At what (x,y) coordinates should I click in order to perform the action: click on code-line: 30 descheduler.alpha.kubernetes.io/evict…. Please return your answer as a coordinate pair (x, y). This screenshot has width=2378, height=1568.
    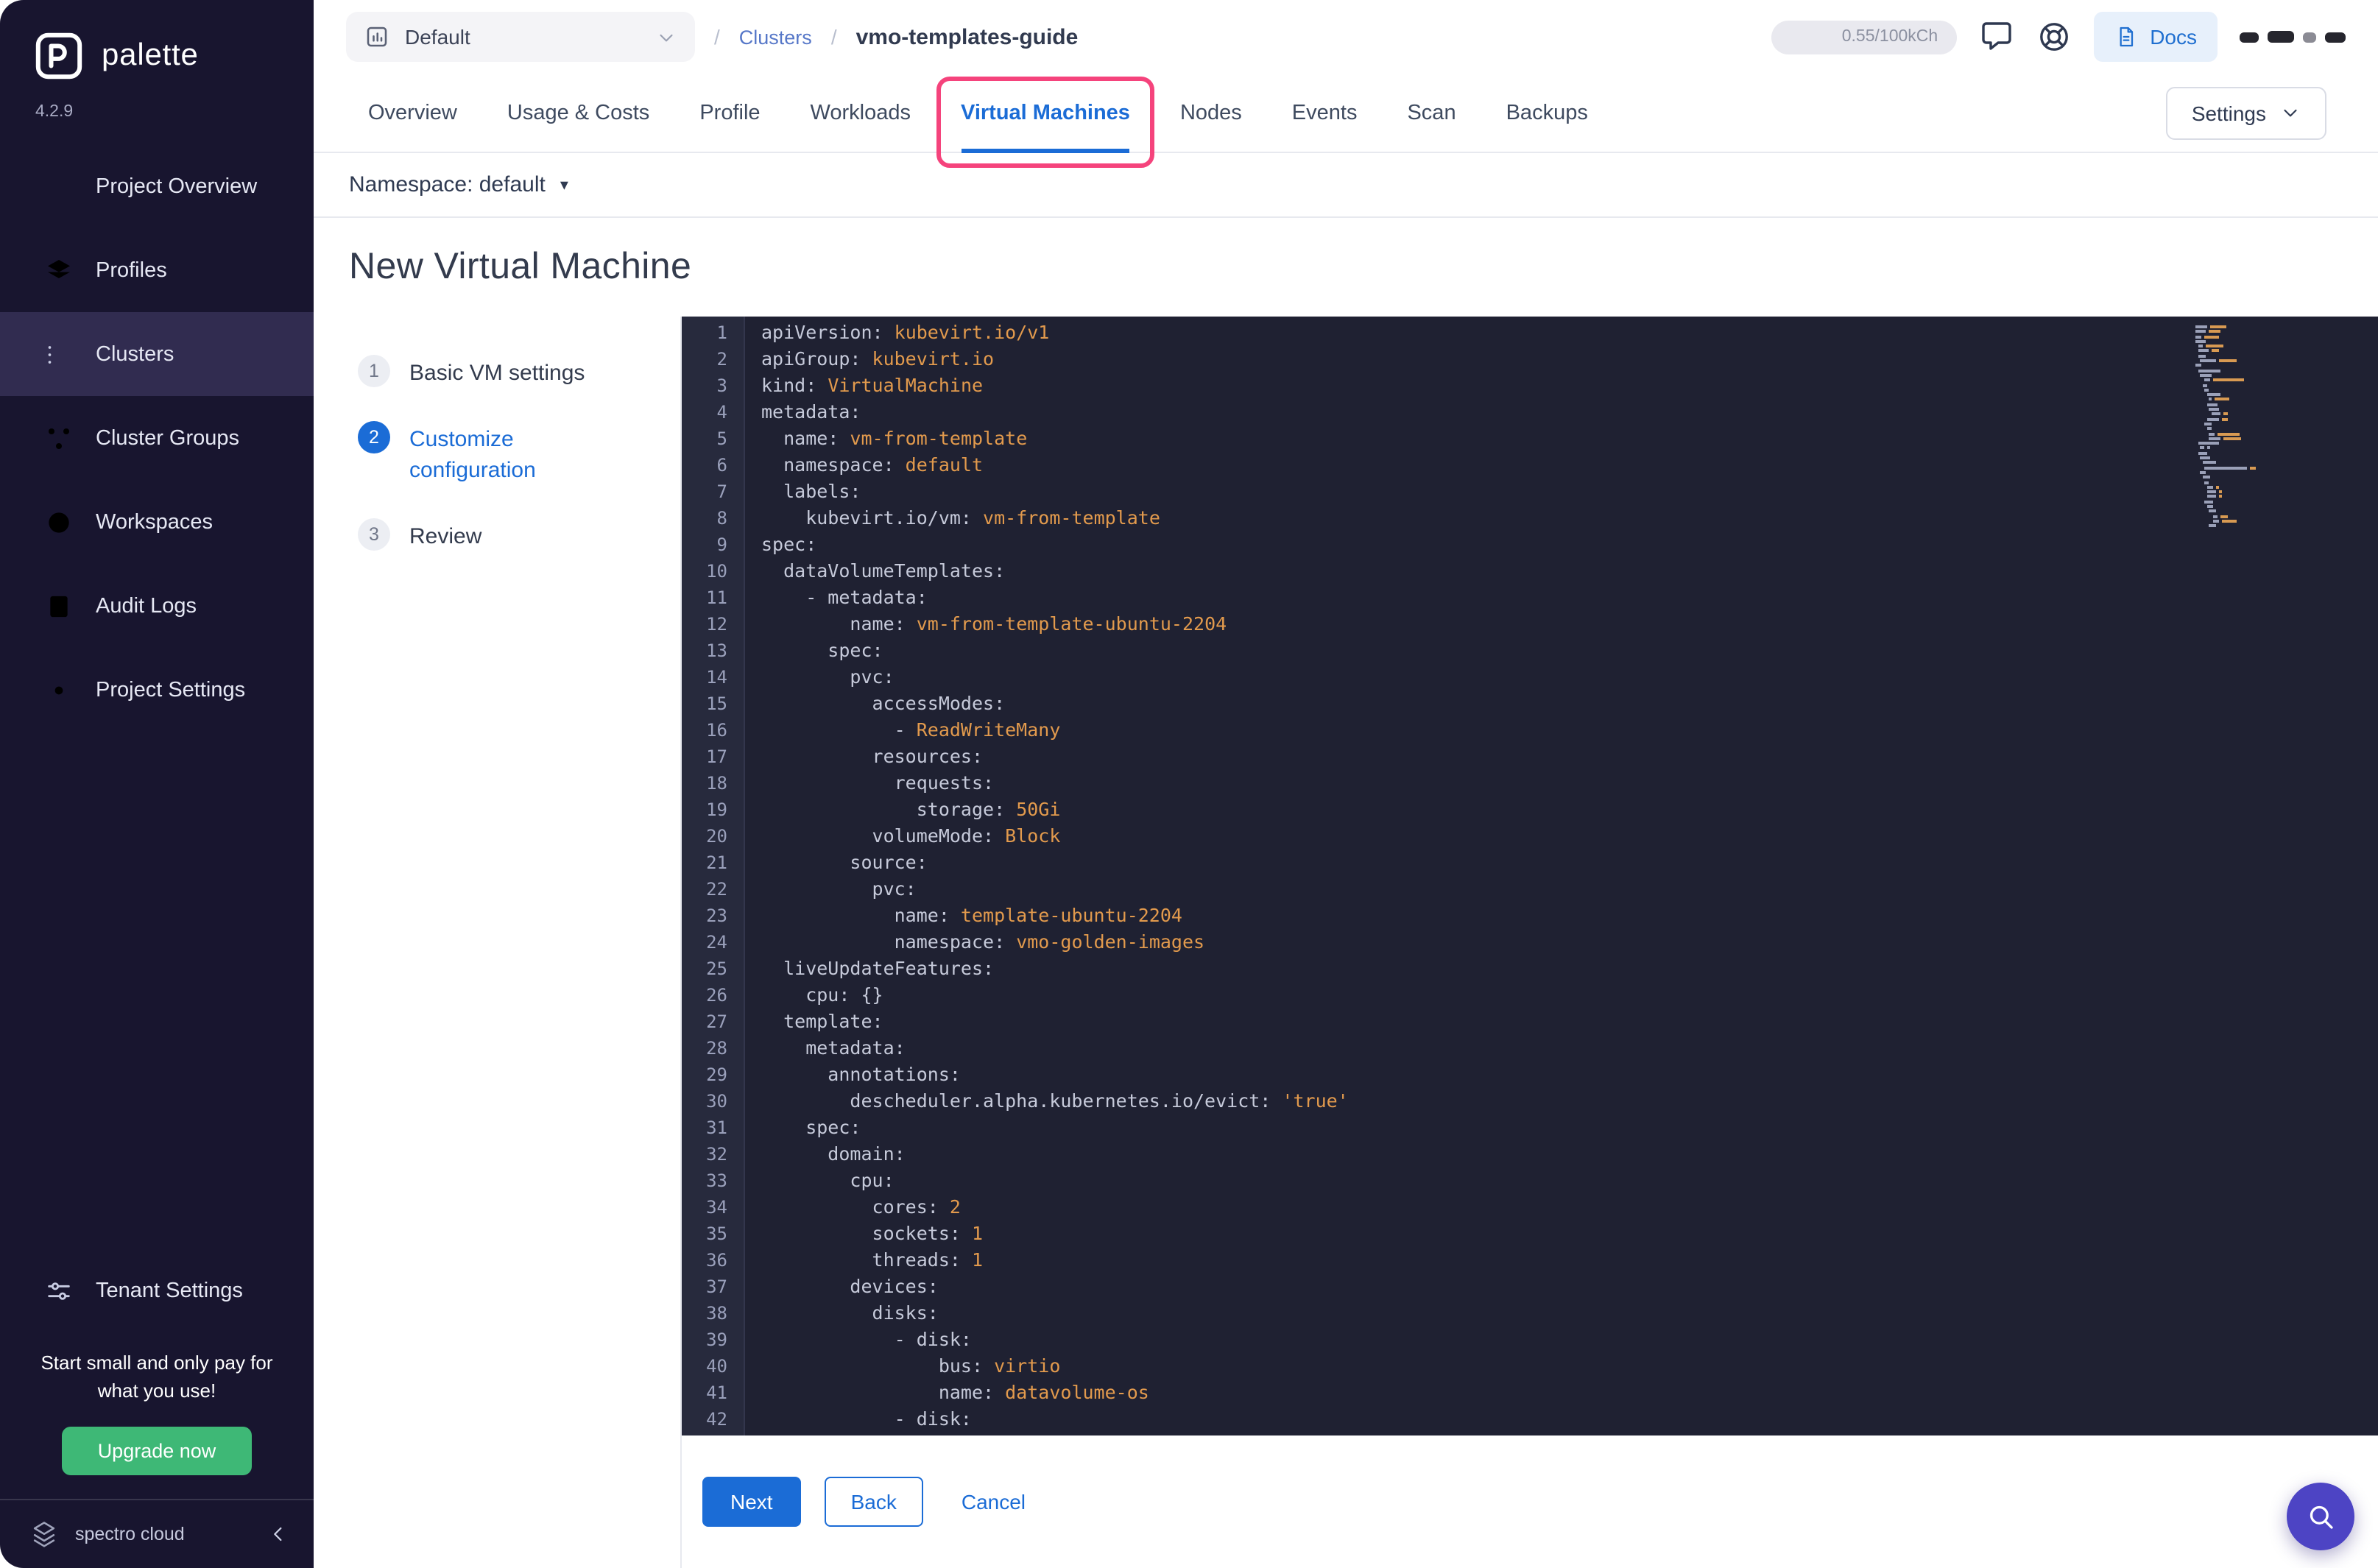
    Looking at the image, I should click on (1530, 1101).